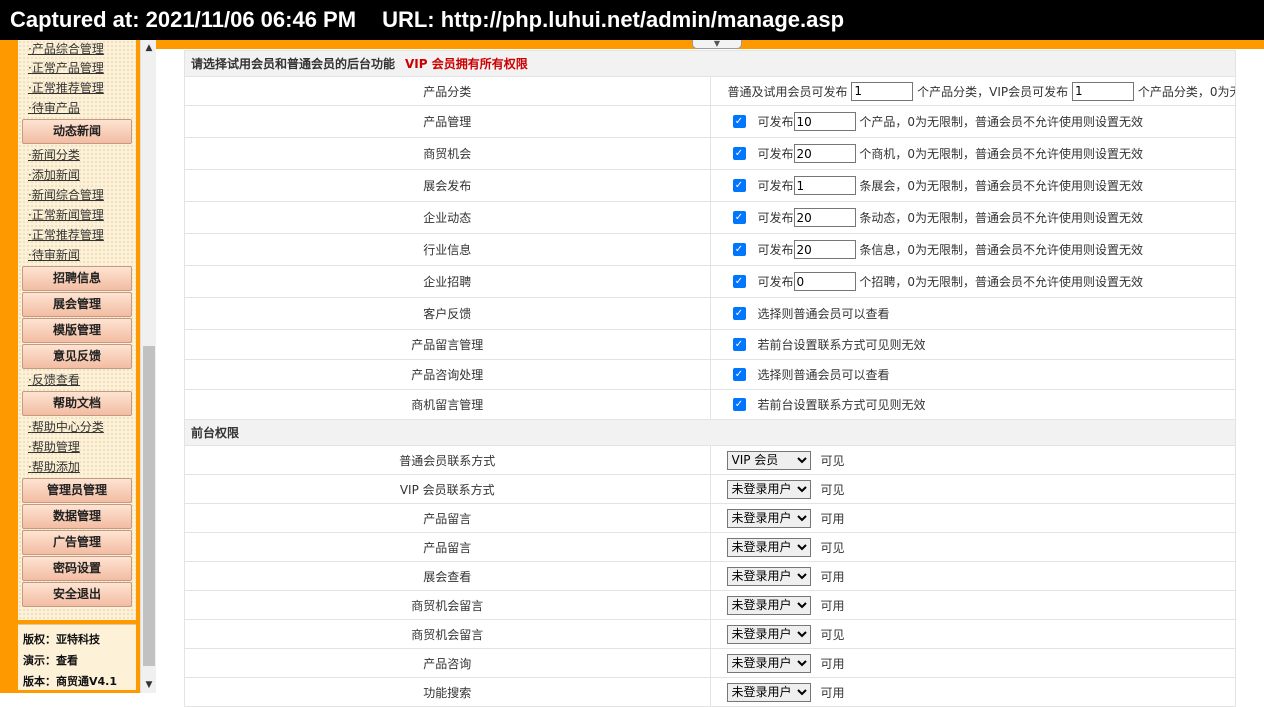  Describe the element at coordinates (447, 217) in the screenshot. I see `row-label: 企业动态` at that location.